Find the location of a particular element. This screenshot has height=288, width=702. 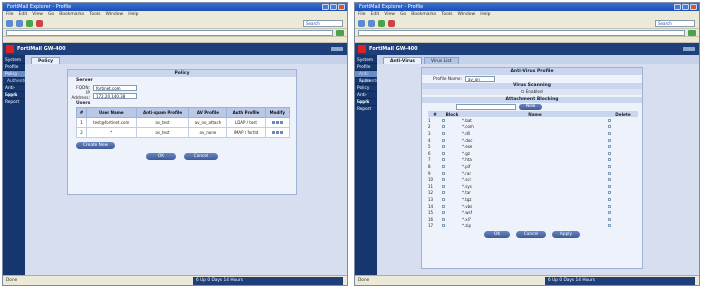

cancel-button: Cancel is located at coordinates (201, 156).